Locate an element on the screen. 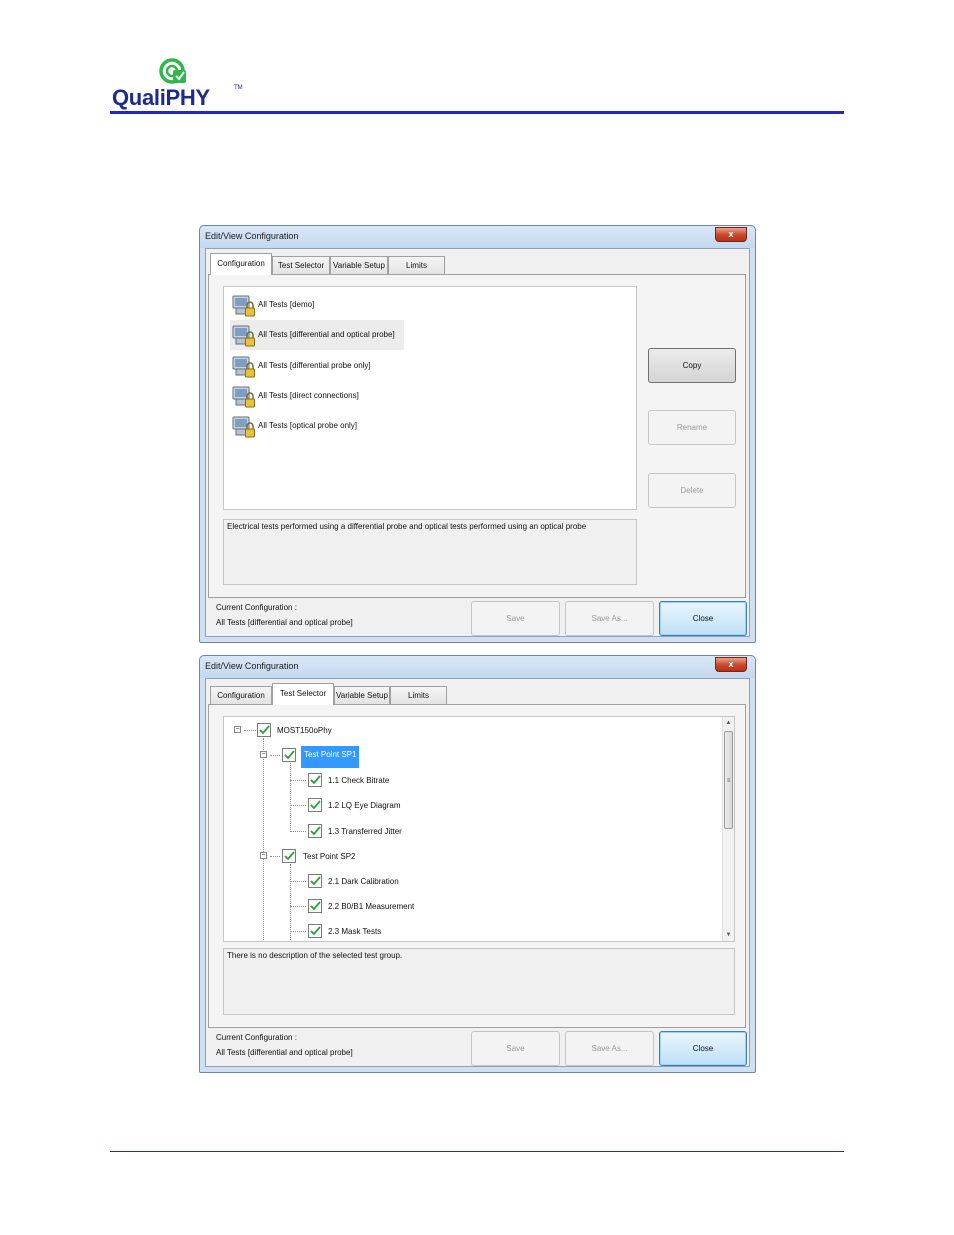 The width and height of the screenshot is (954, 1235). header-divider is located at coordinates (477, 112).